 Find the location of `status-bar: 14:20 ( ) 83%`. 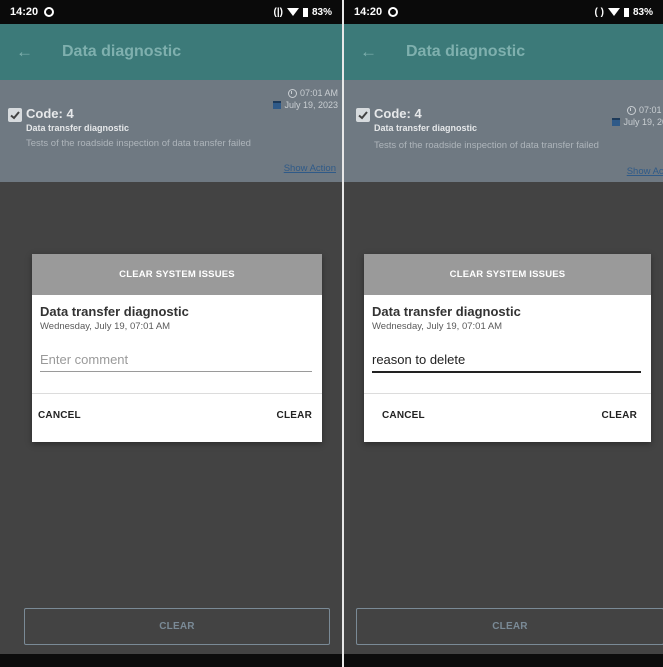

status-bar: 14:20 ( ) 83% is located at coordinates (503, 12).